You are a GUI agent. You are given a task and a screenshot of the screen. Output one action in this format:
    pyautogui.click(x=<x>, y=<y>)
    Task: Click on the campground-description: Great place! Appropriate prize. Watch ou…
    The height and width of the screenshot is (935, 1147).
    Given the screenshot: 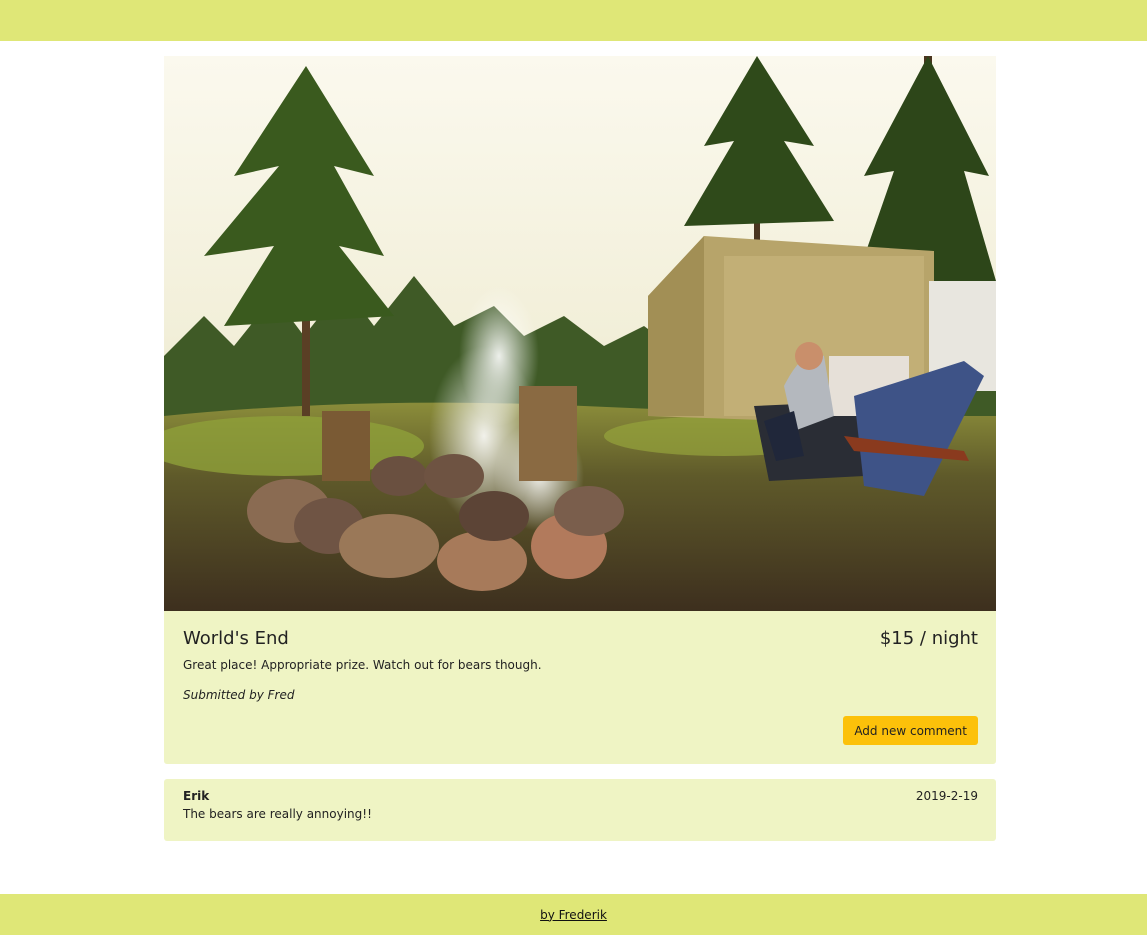 What is the action you would take?
    pyautogui.click(x=362, y=665)
    